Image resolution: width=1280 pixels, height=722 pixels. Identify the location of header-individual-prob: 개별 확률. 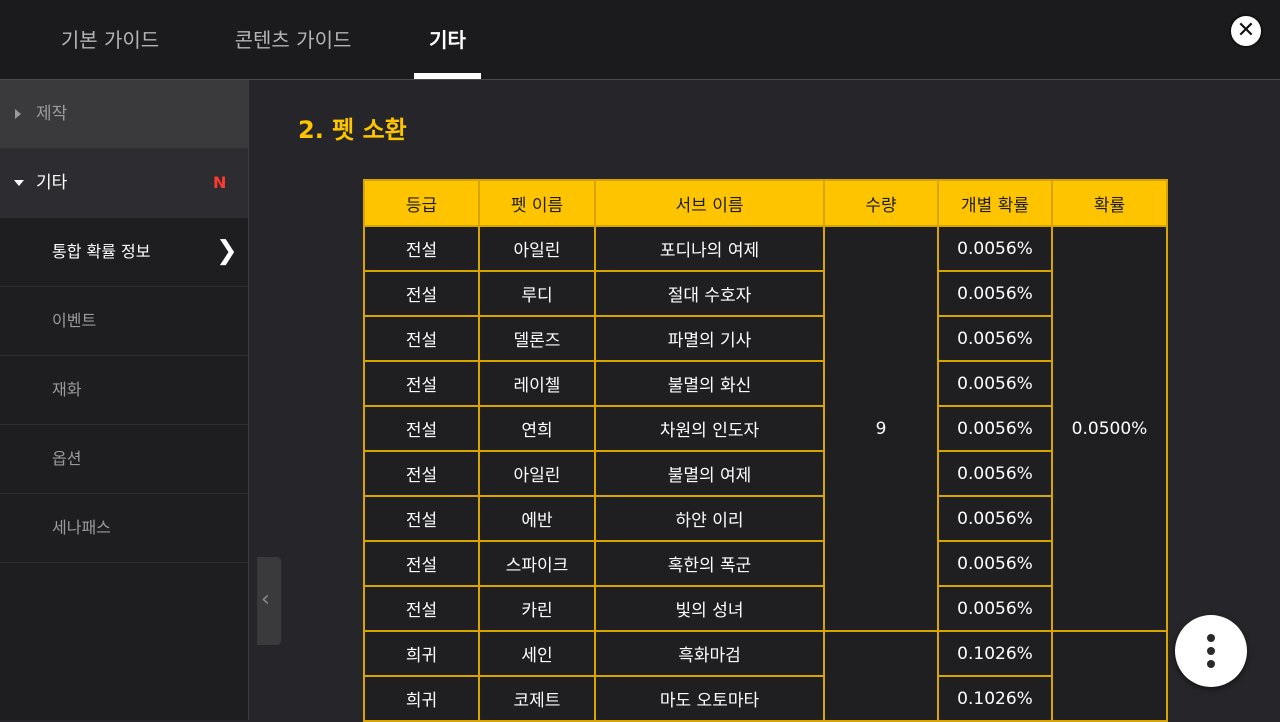
(995, 203).